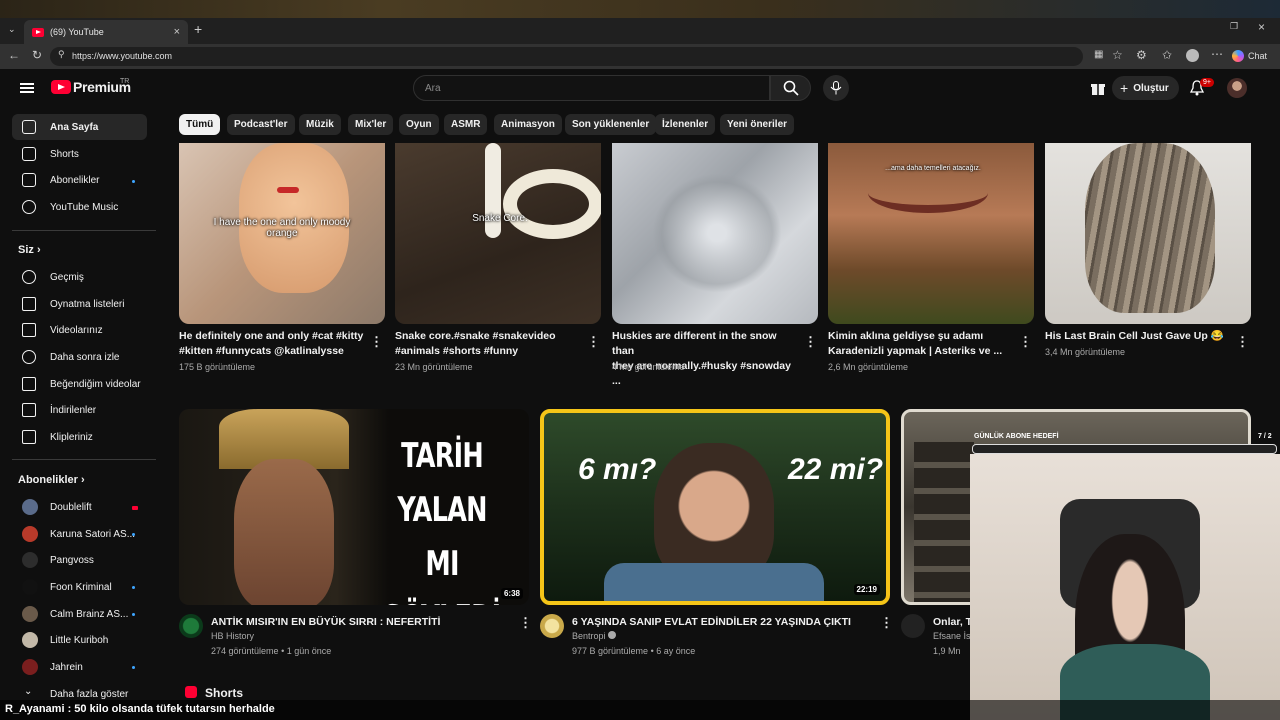 The width and height of the screenshot is (1280, 720). I want to click on sidebar-item: Geçmiş, so click(79, 277).